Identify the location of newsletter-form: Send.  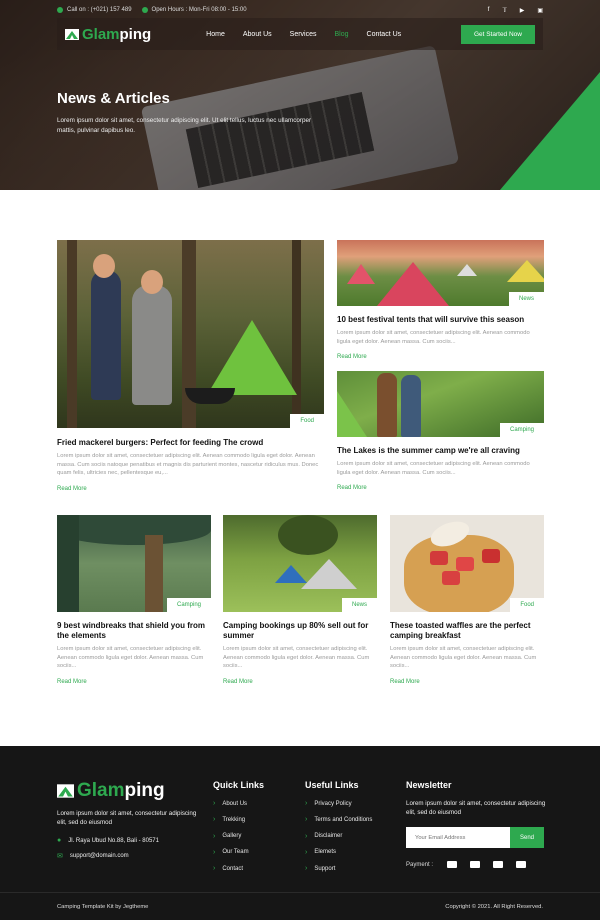
(476, 837).